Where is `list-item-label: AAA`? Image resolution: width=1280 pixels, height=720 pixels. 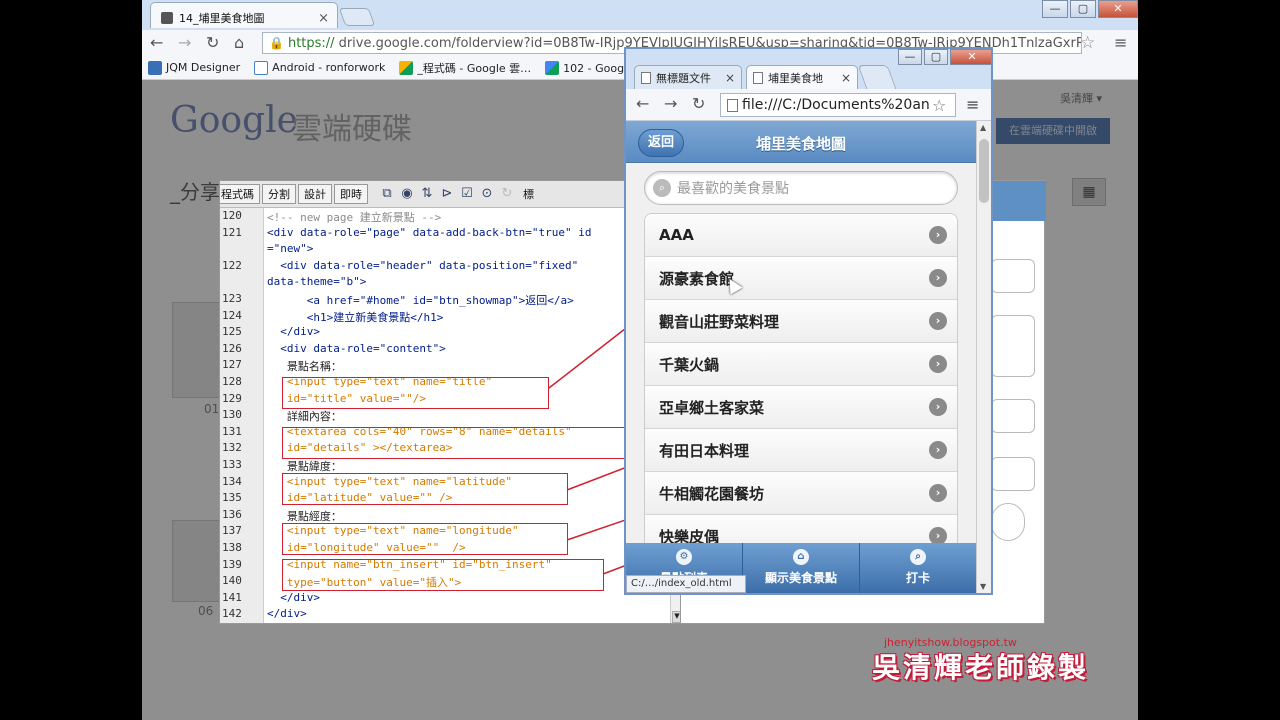 list-item-label: AAA is located at coordinates (676, 235).